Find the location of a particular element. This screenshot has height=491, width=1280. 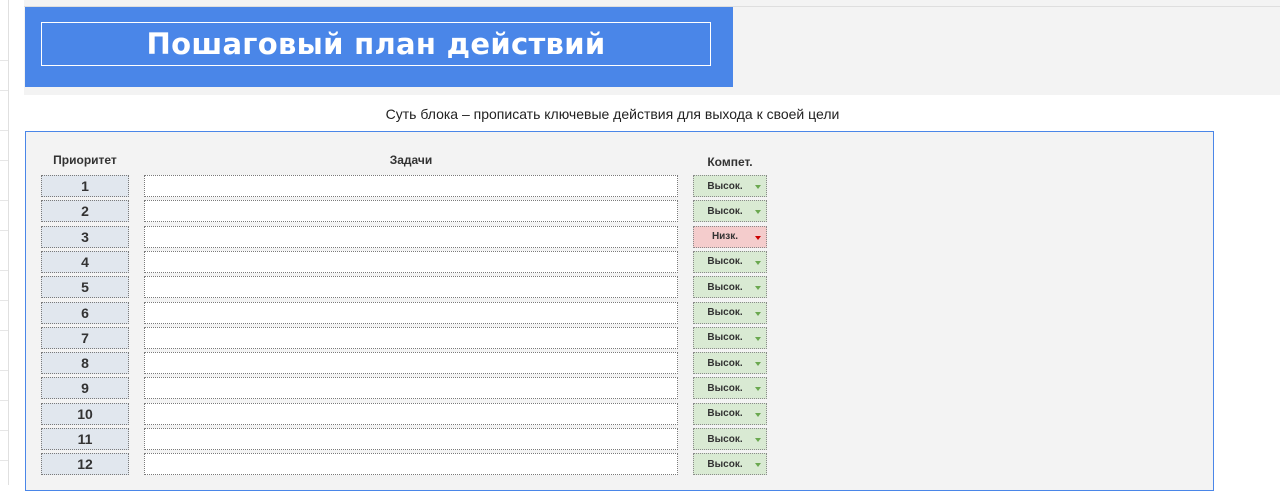

sheet-left-gutter is located at coordinates (4, 242).